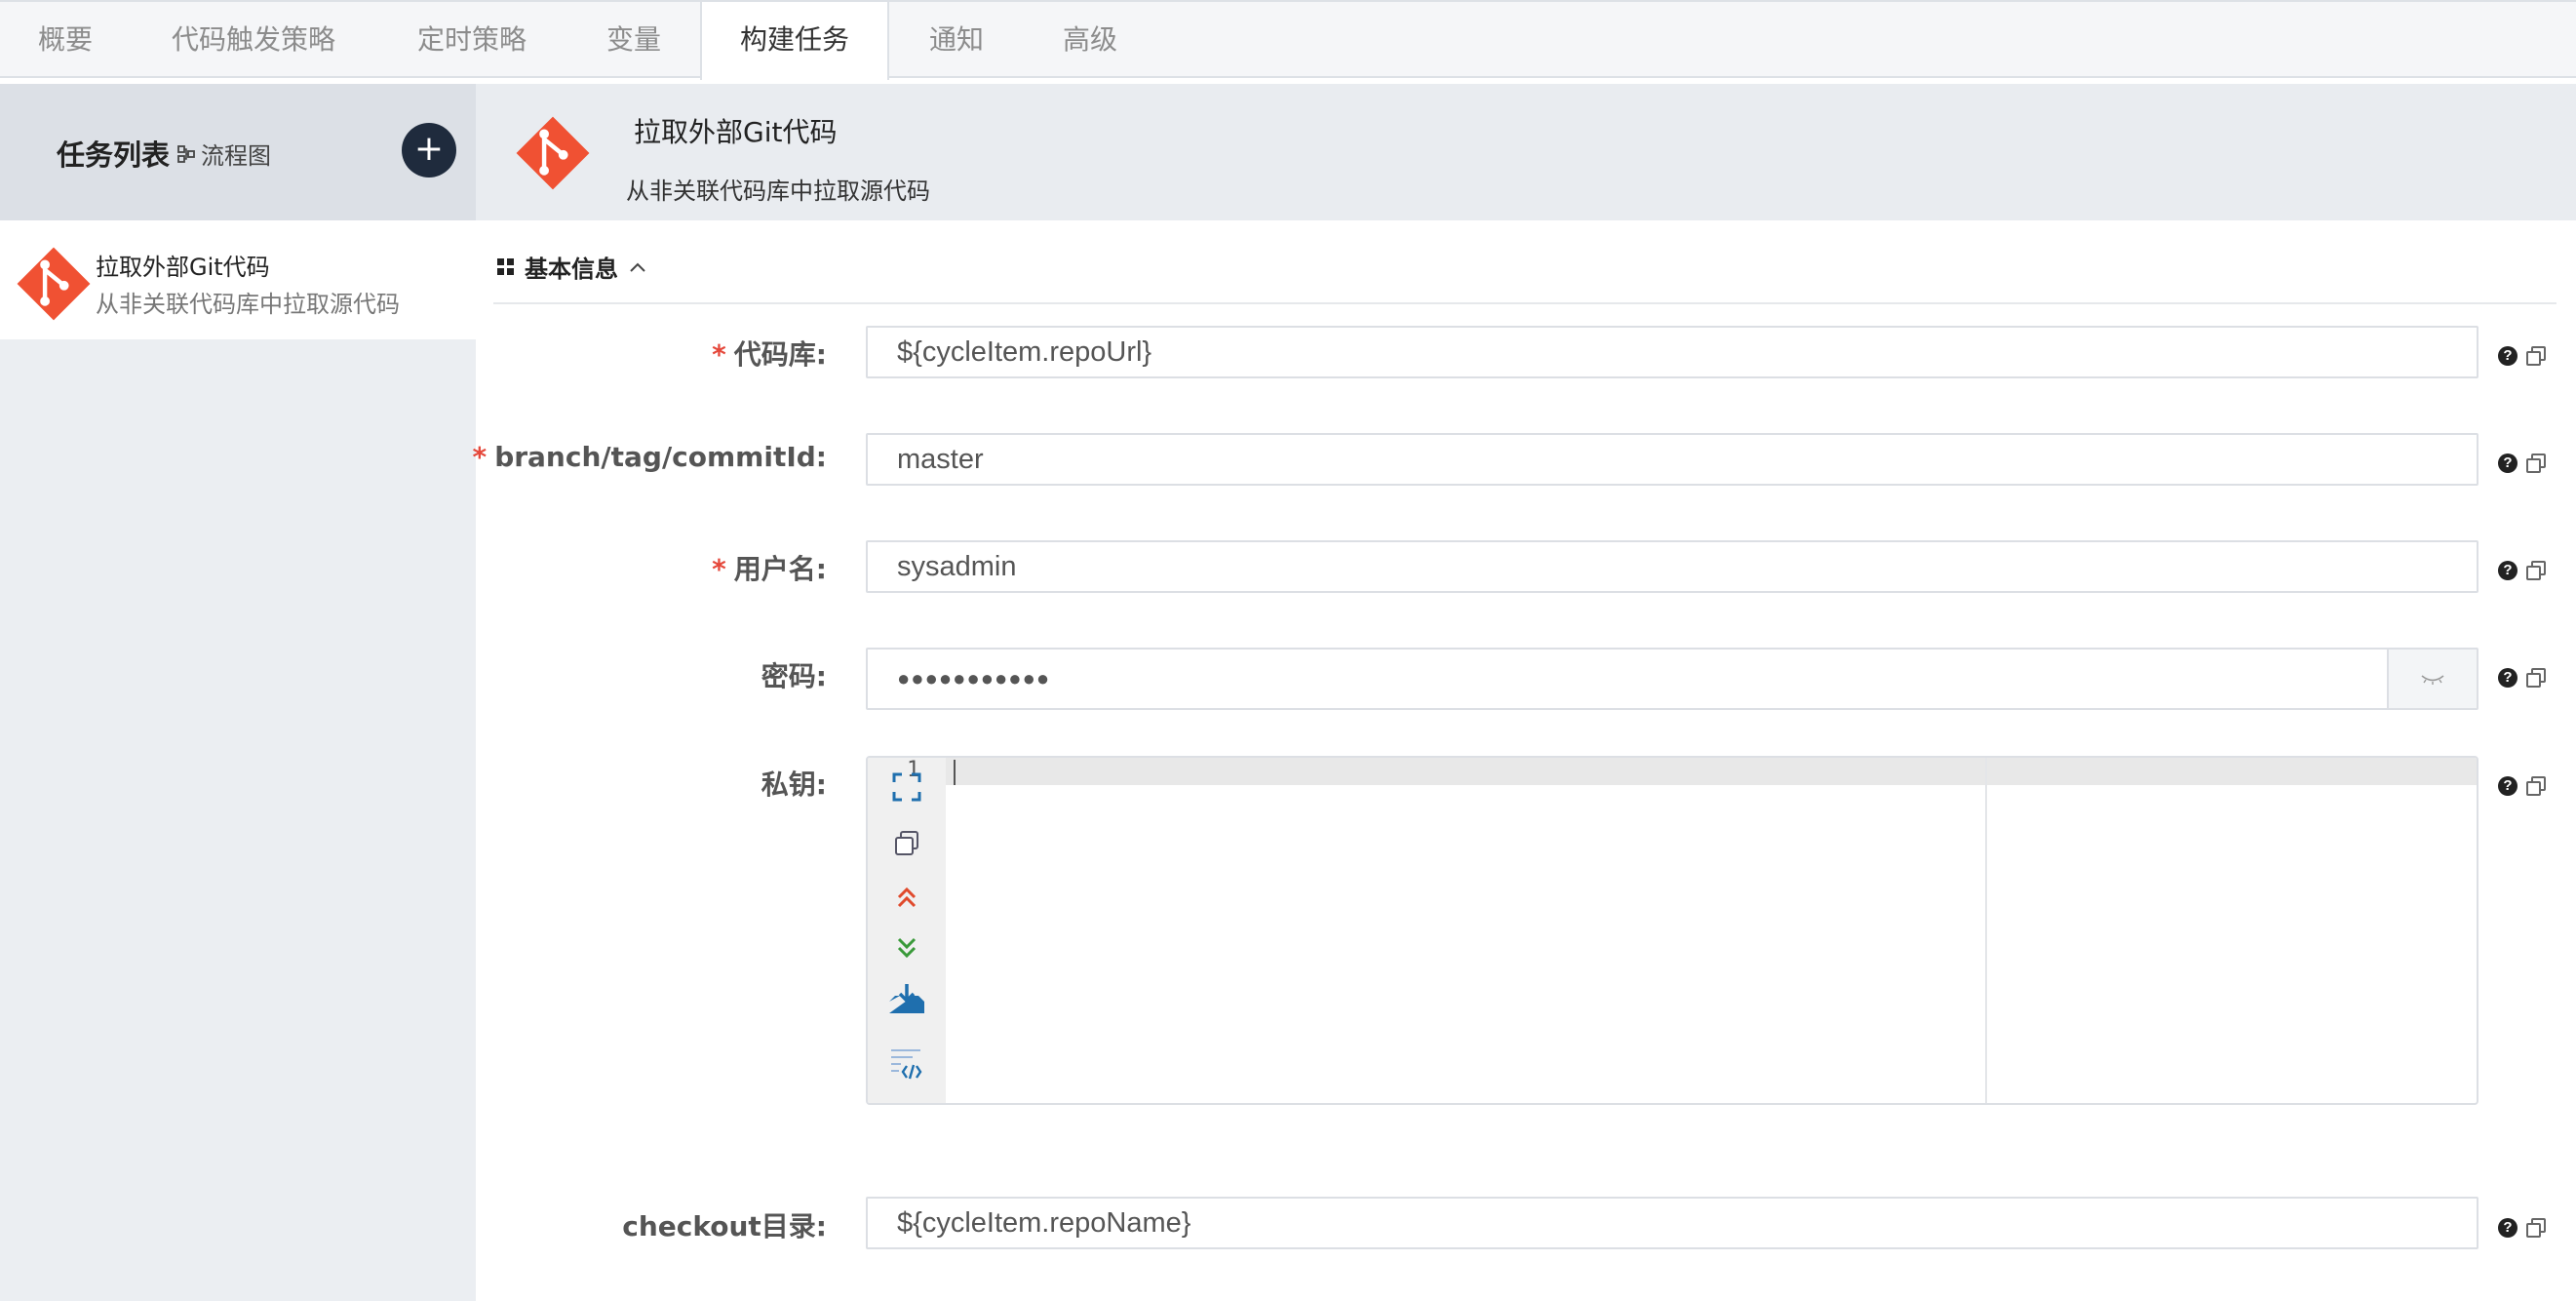 This screenshot has height=1301, width=2576. What do you see at coordinates (1524, 303) in the screenshot?
I see `section-divider` at bounding box center [1524, 303].